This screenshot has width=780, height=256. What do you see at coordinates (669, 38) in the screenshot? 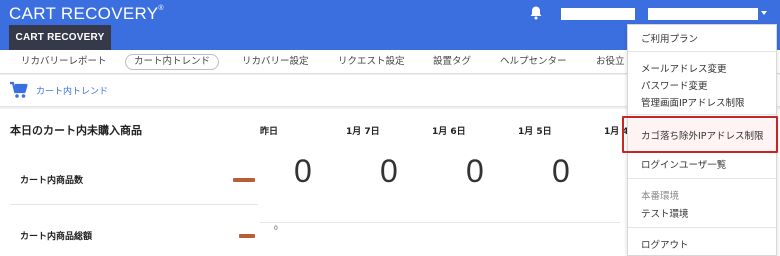
I see `menu-item-plan: ご利用プラン` at bounding box center [669, 38].